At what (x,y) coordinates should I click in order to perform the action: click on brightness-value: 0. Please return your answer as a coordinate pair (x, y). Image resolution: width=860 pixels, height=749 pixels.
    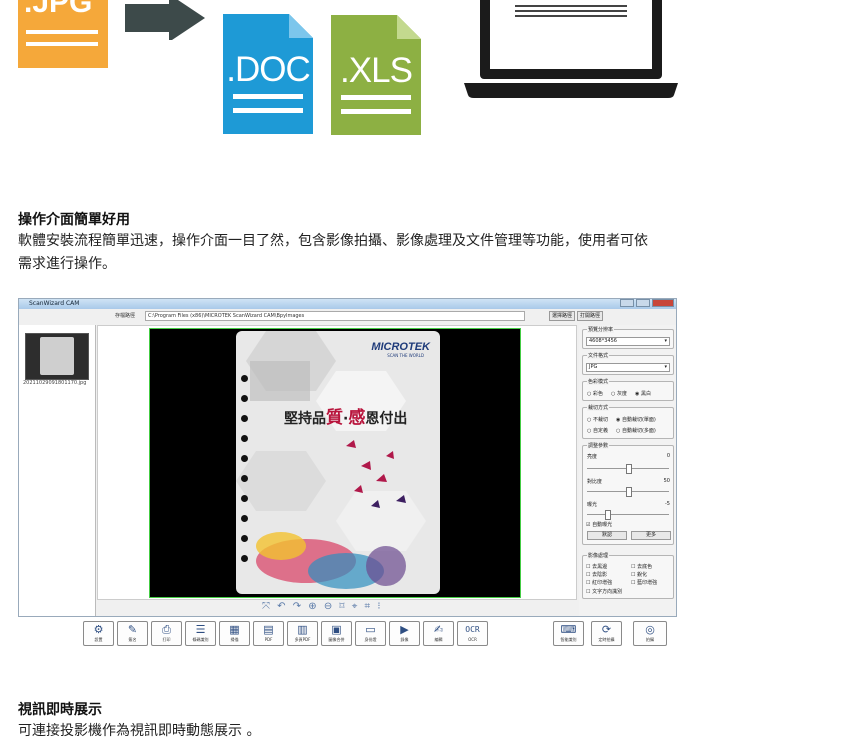
    Looking at the image, I should click on (668, 456).